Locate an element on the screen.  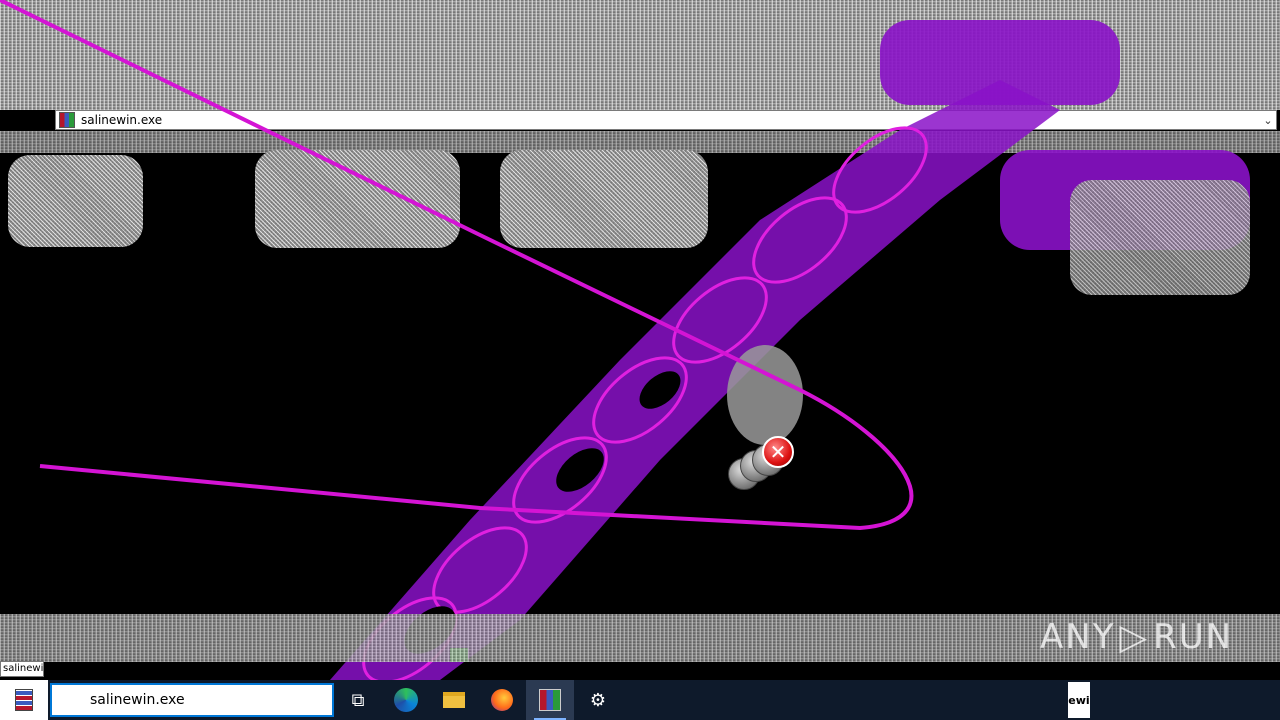
watermark-right: RUN is located at coordinates (1193, 637).